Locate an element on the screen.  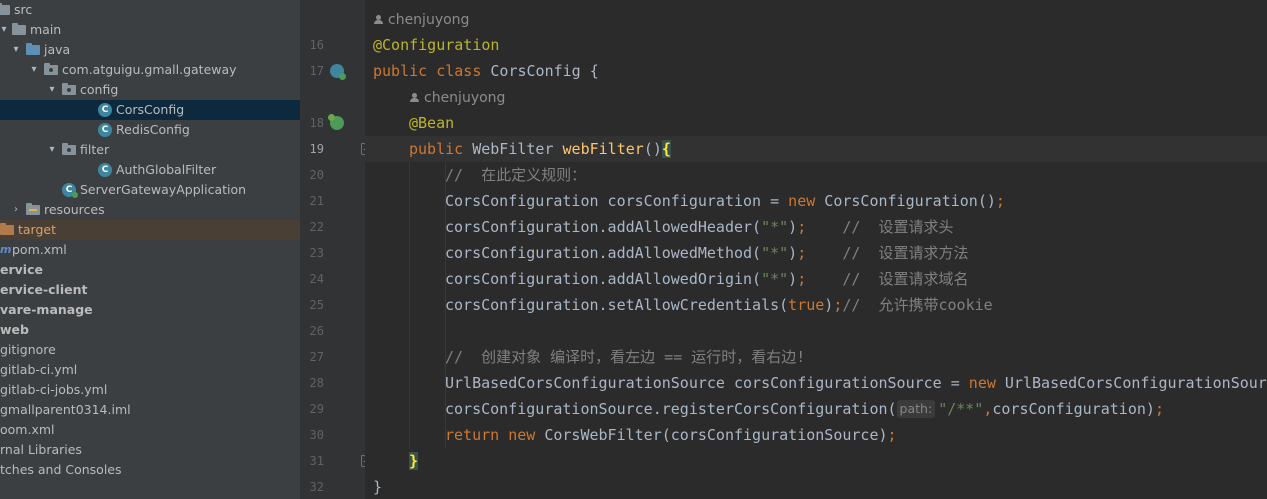
code-text: corsConfiguration) is located at coordinates (1073, 409).